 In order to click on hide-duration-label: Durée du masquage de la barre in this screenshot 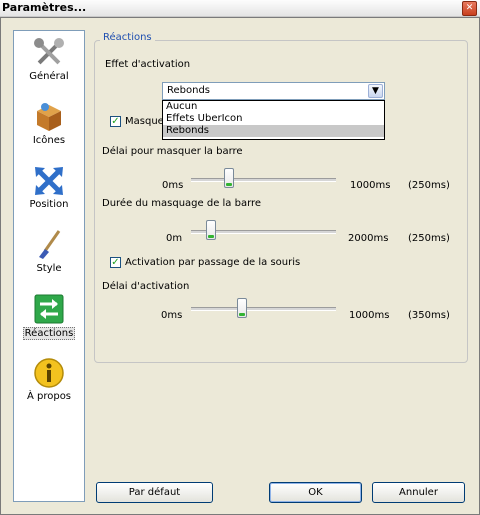, I will do `click(182, 203)`.